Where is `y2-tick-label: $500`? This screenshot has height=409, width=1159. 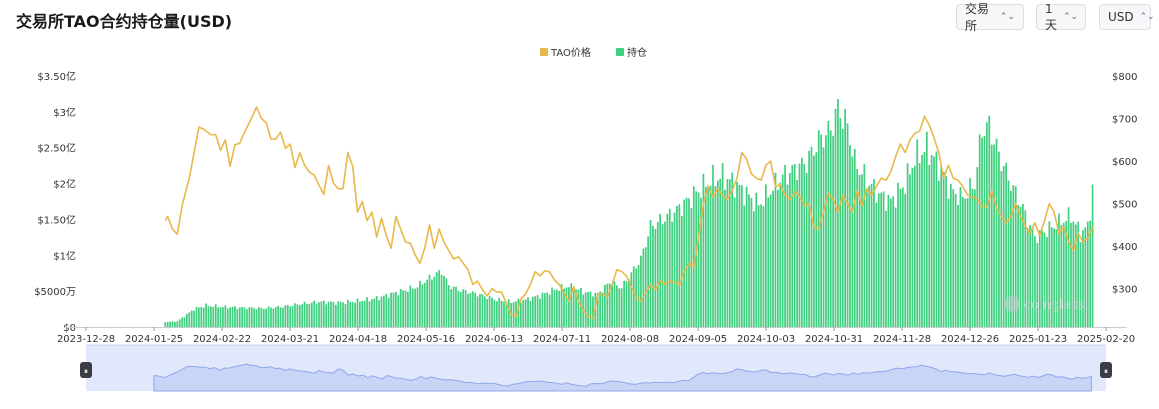 y2-tick-label: $500 is located at coordinates (1124, 205).